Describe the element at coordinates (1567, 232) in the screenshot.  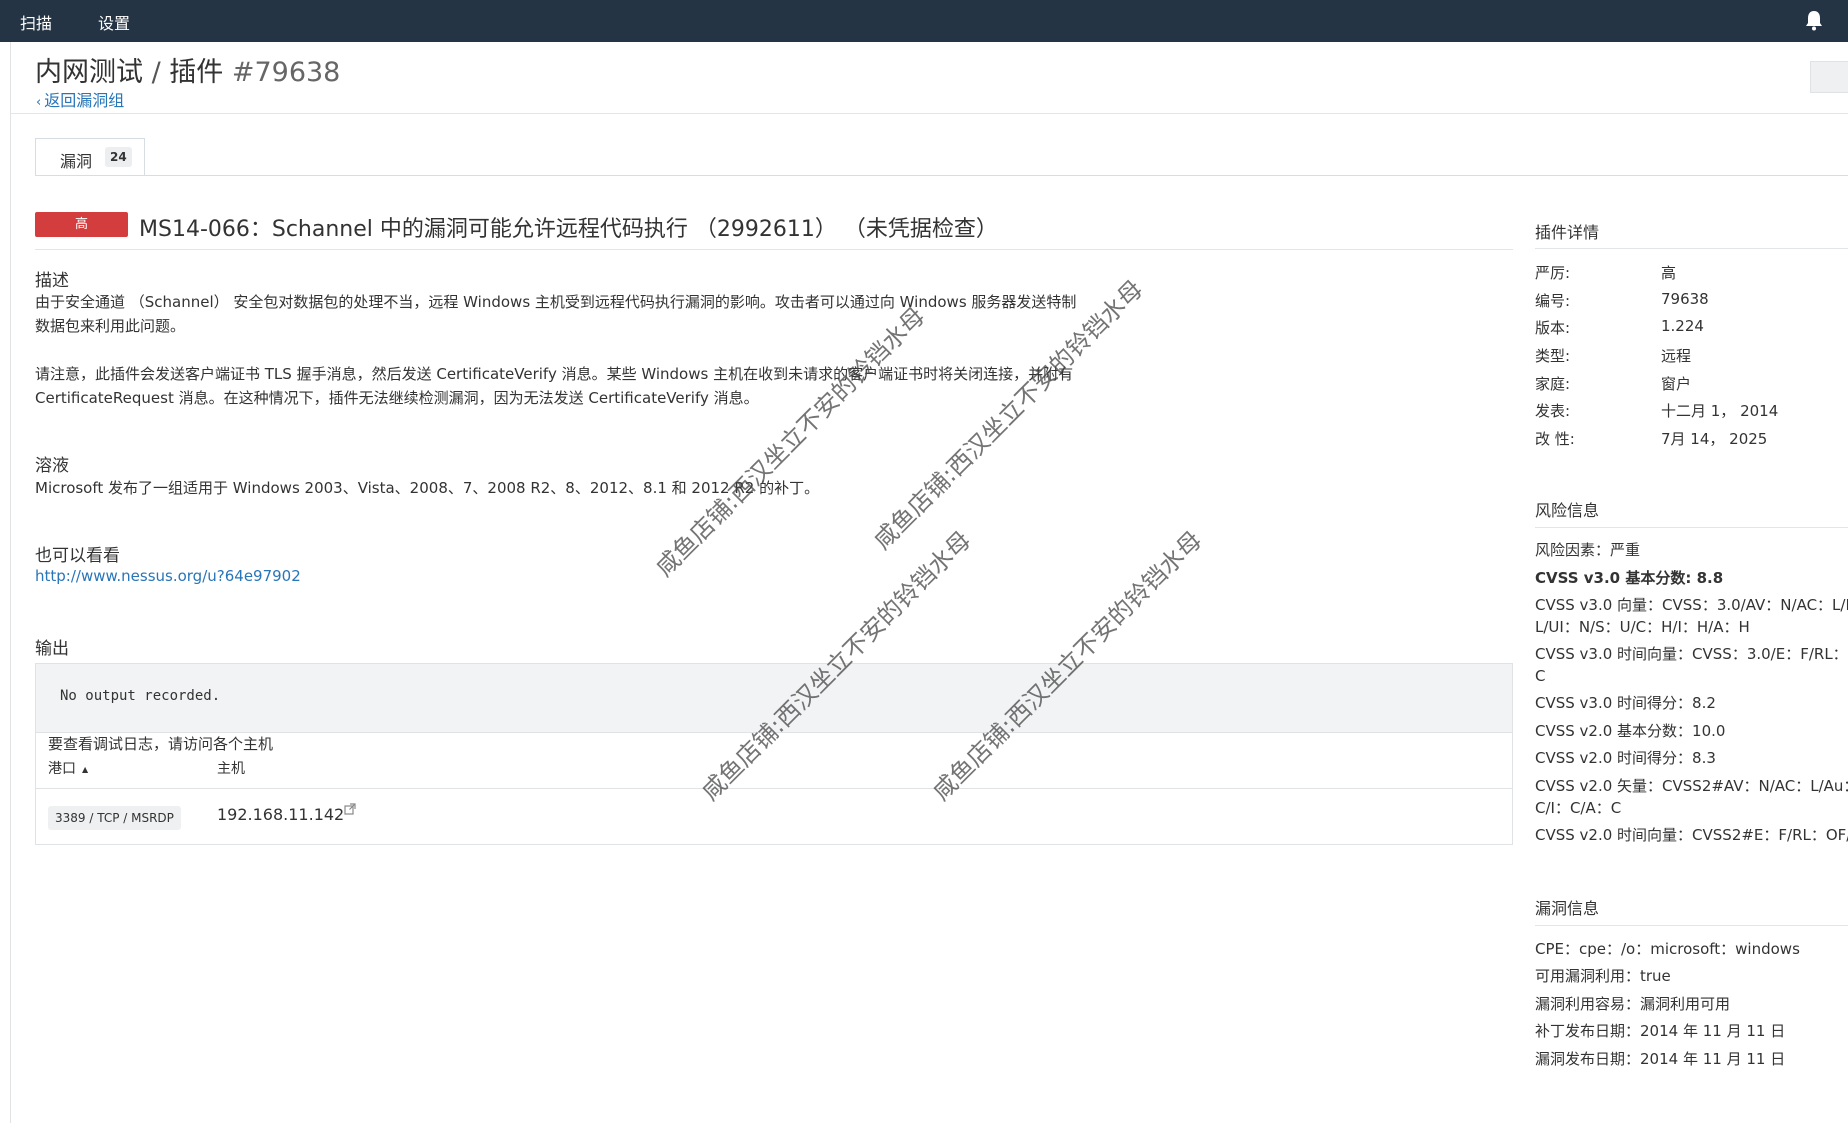
I see `plugin-details-heading: 插件详情` at that location.